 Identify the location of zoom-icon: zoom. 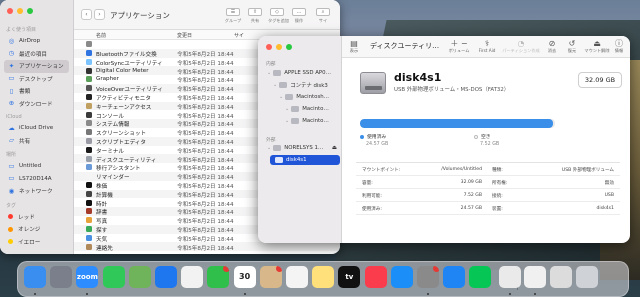
(87, 277).